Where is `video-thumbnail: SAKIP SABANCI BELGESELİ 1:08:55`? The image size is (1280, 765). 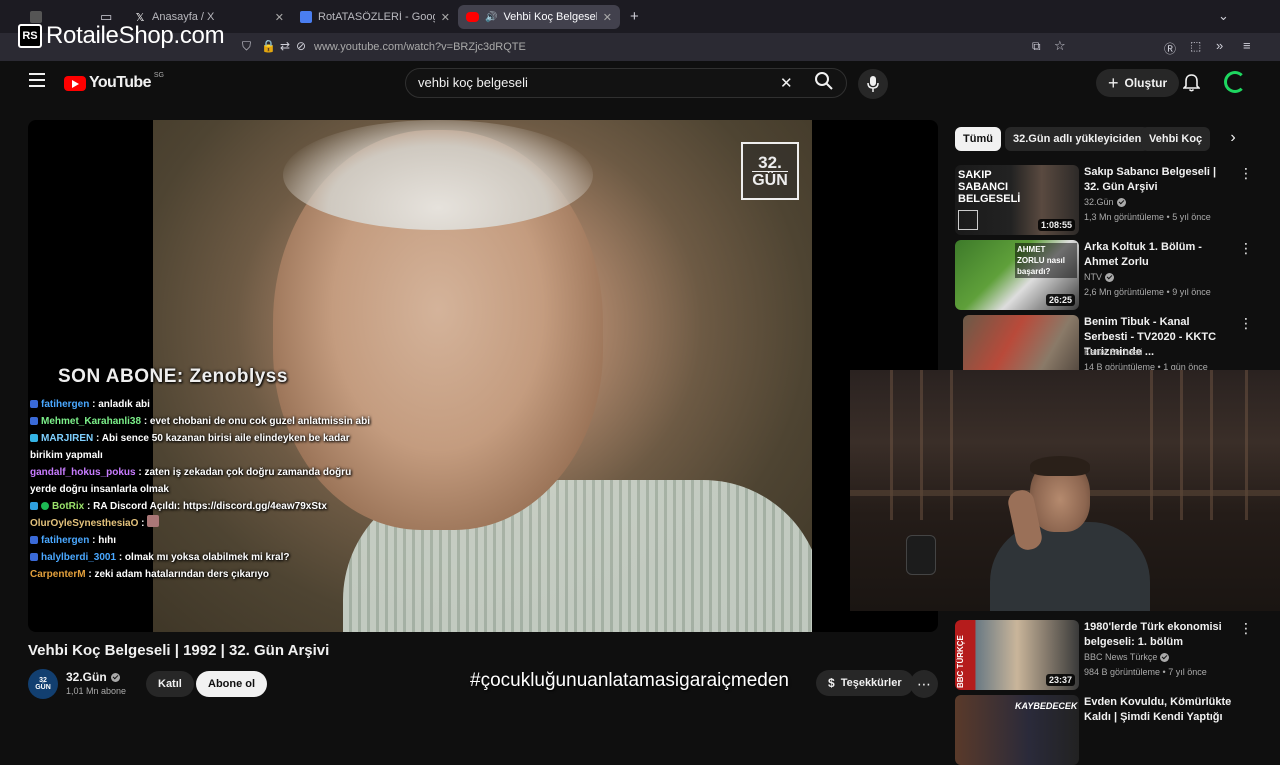 video-thumbnail: SAKIP SABANCI BELGESELİ 1:08:55 is located at coordinates (1017, 200).